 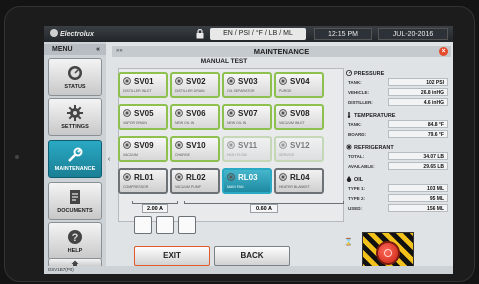 What do you see at coordinates (98, 49) in the screenshot?
I see `chevron-left-icon: «` at bounding box center [98, 49].